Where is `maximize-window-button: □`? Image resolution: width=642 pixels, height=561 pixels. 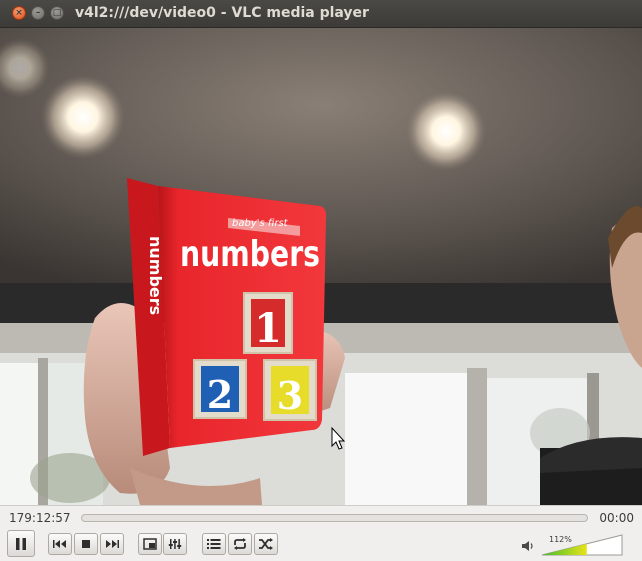 maximize-window-button: □ is located at coordinates (57, 13).